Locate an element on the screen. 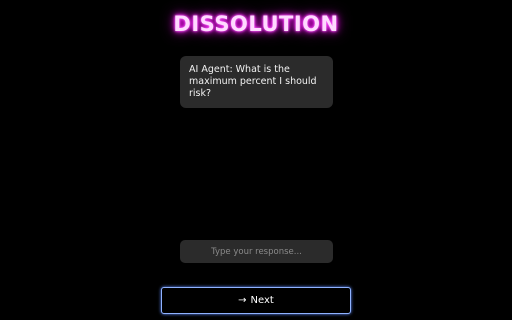  next-button: → Next is located at coordinates (256, 300).